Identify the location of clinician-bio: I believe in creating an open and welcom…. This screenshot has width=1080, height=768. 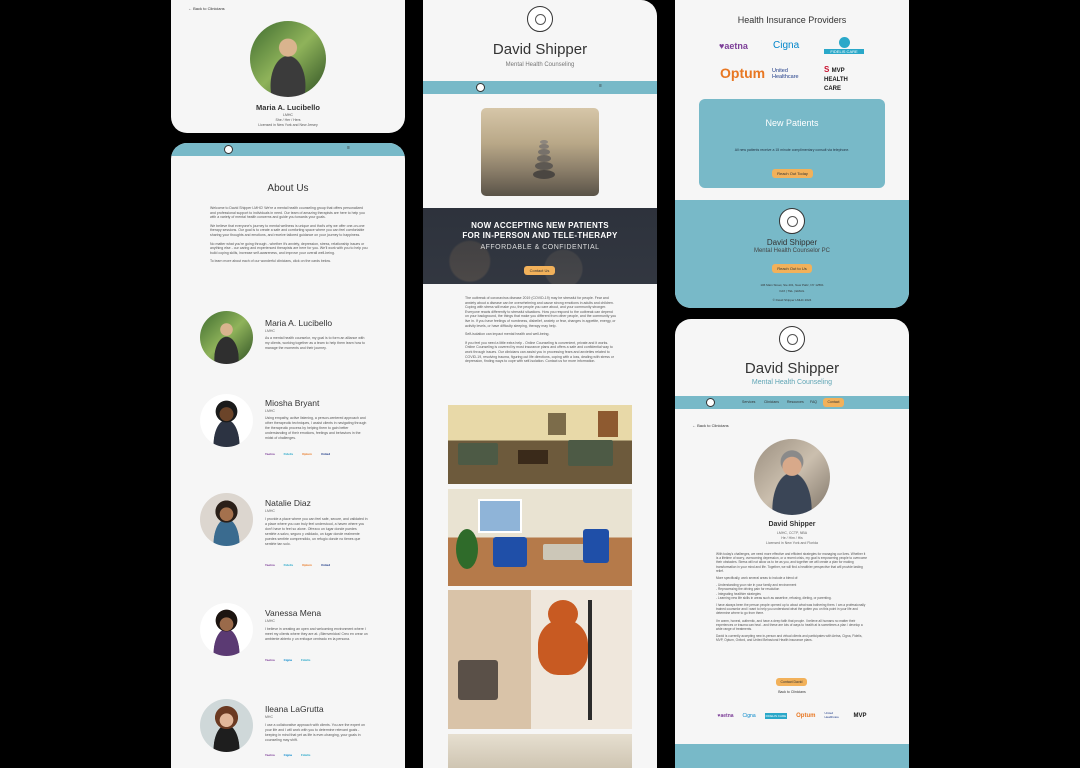
(316, 634).